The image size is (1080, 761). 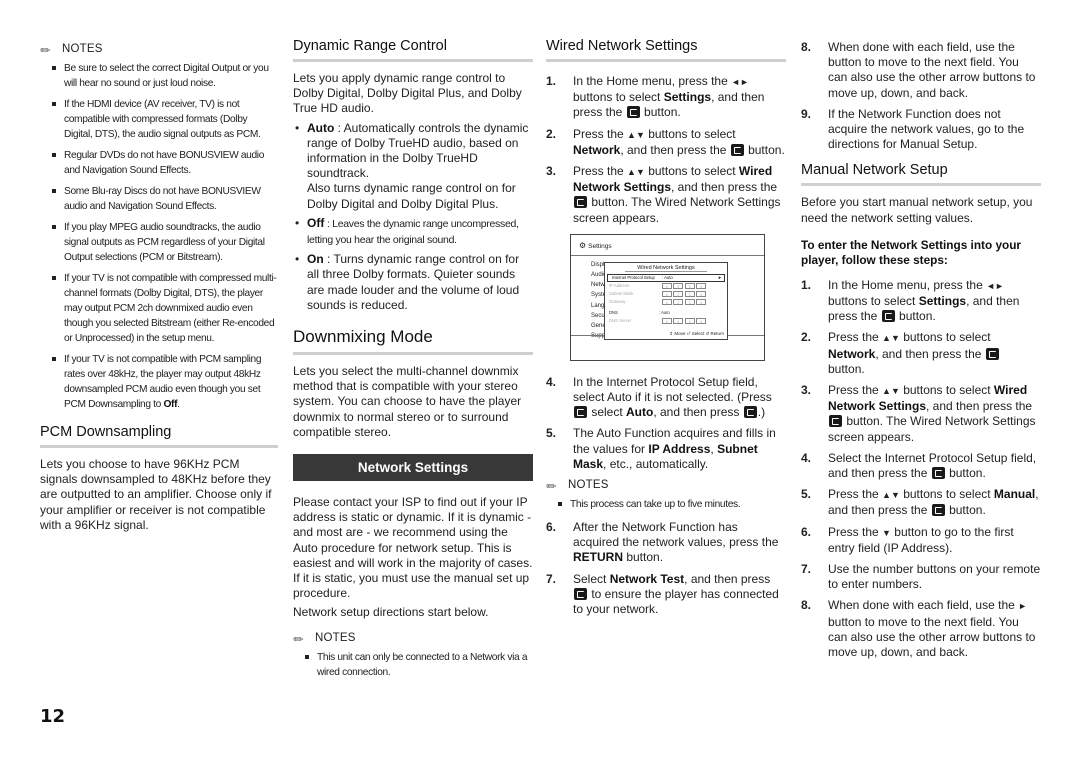 What do you see at coordinates (666, 294) in the screenshot?
I see `popup-row-subnet-mask: Subnet Mask:0 0 0 0` at bounding box center [666, 294].